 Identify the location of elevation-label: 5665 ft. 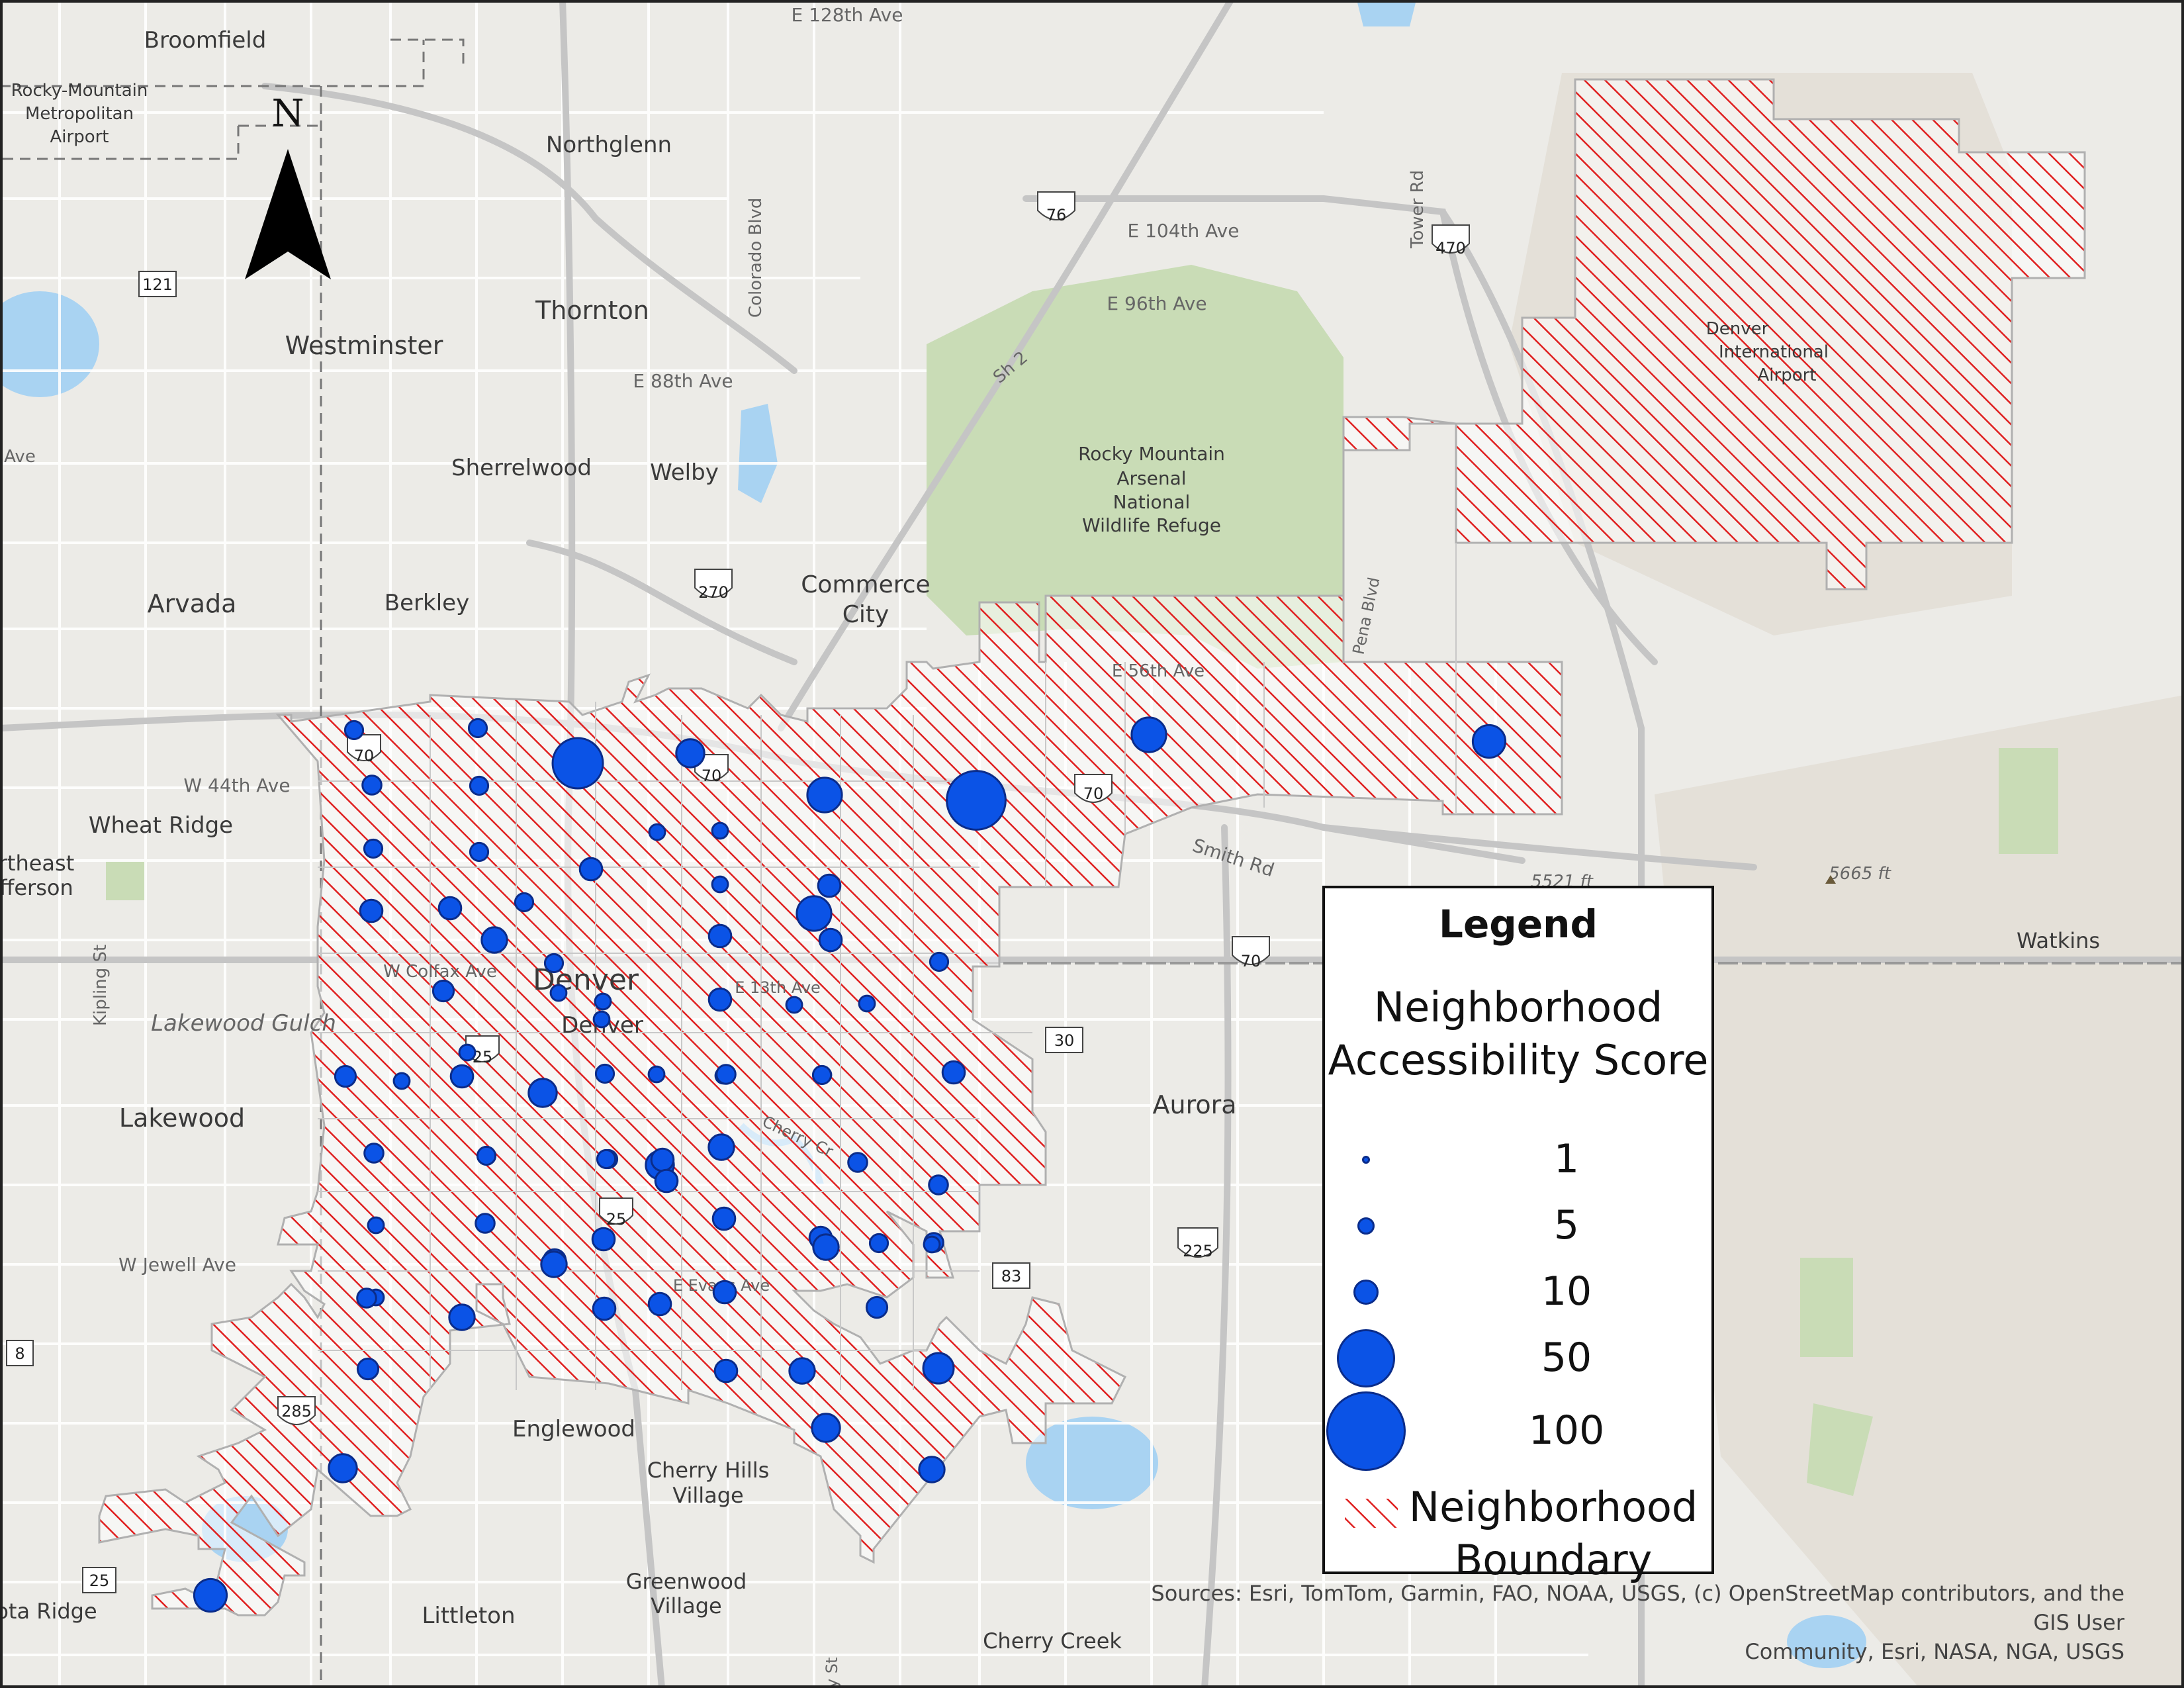
(1860, 874).